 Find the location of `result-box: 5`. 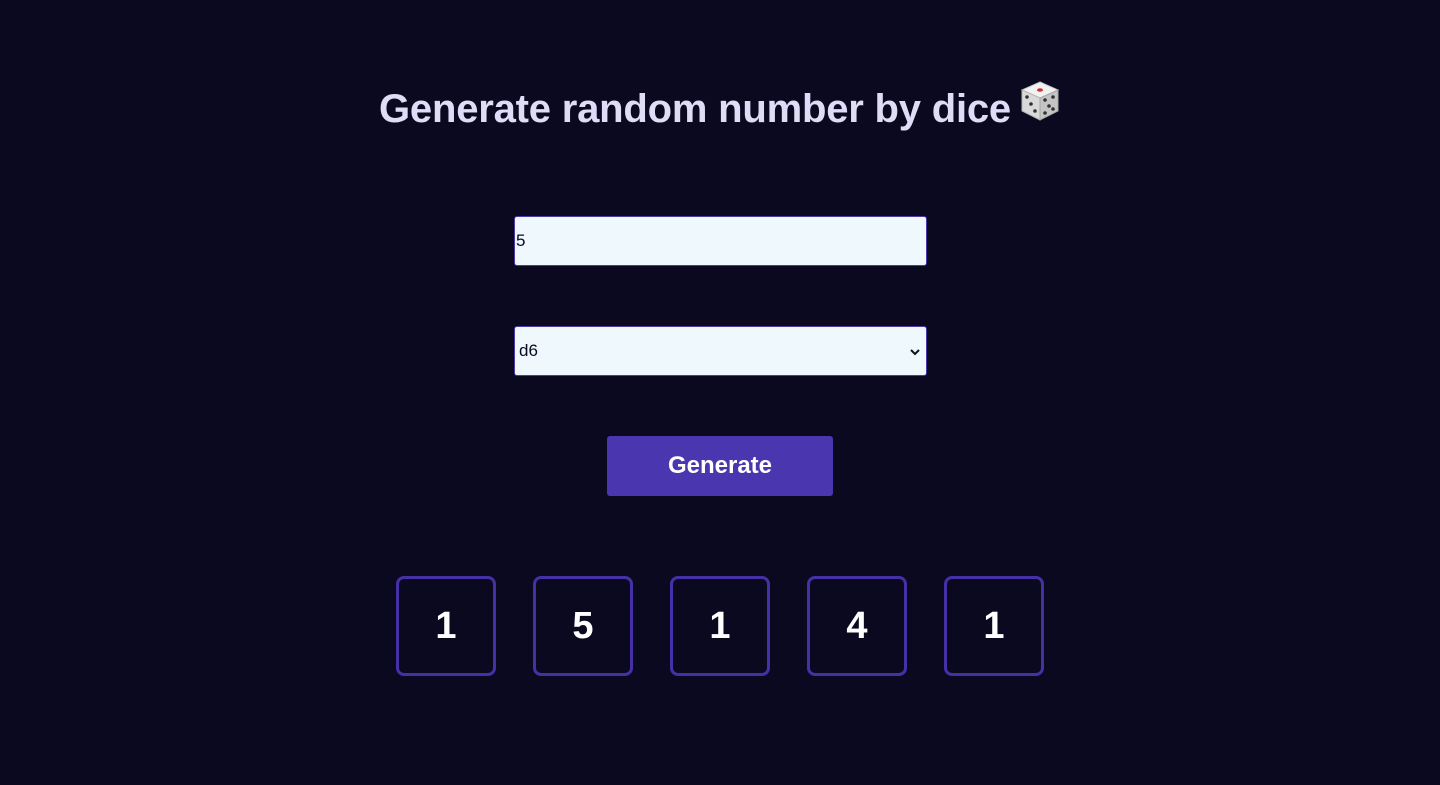

result-box: 5 is located at coordinates (583, 626).